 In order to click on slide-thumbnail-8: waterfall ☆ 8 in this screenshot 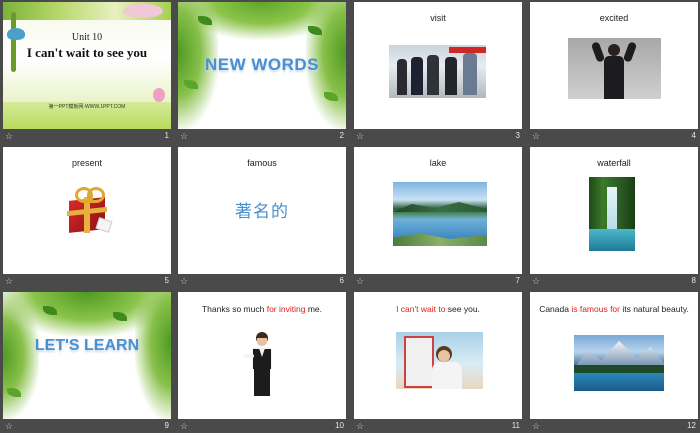, I will do `click(614, 216)`.